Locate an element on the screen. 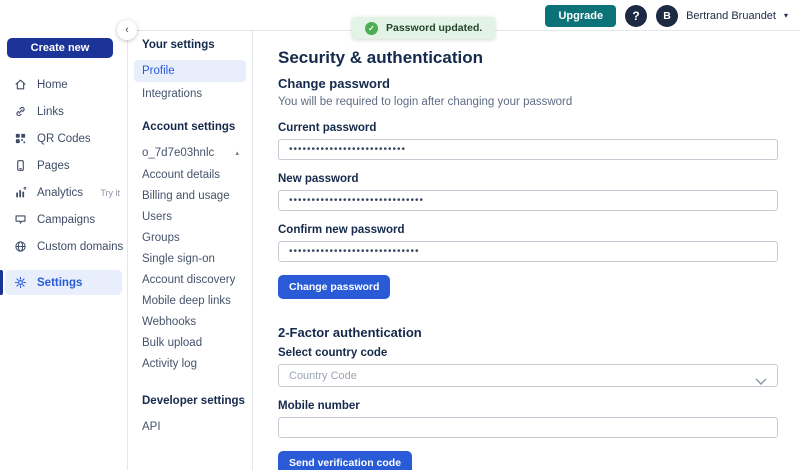 The image size is (800, 470). current-password-label: Current password is located at coordinates (327, 128).